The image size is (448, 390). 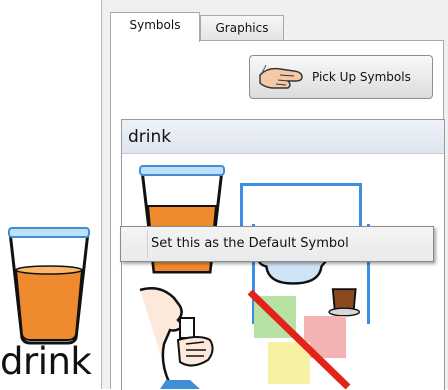 I want to click on selected-cell-frame, so click(x=301, y=184).